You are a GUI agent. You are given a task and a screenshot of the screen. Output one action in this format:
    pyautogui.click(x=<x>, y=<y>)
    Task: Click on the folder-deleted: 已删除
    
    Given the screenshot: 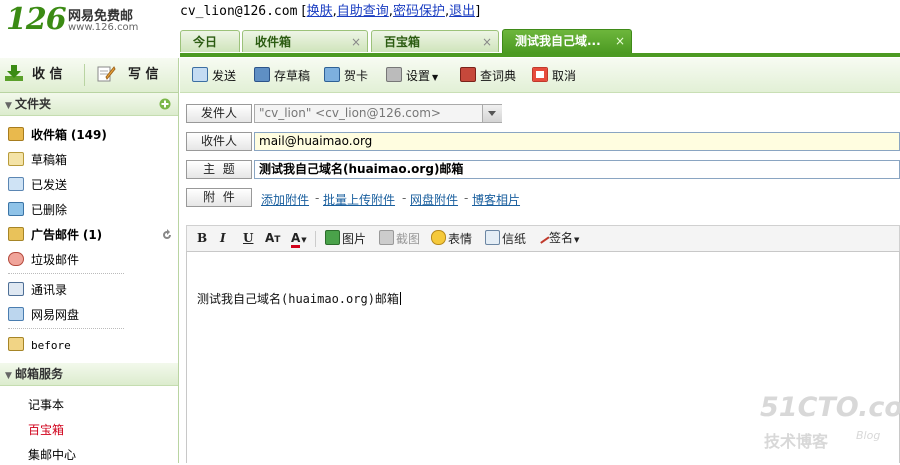 What is the action you would take?
    pyautogui.click(x=37, y=210)
    